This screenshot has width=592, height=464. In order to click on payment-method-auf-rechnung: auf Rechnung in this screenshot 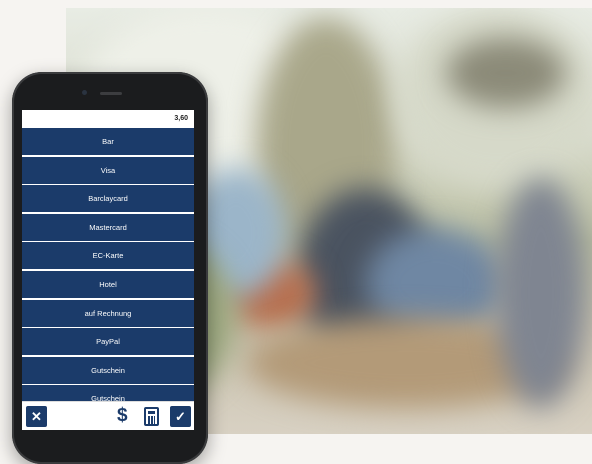, I will do `click(108, 313)`.